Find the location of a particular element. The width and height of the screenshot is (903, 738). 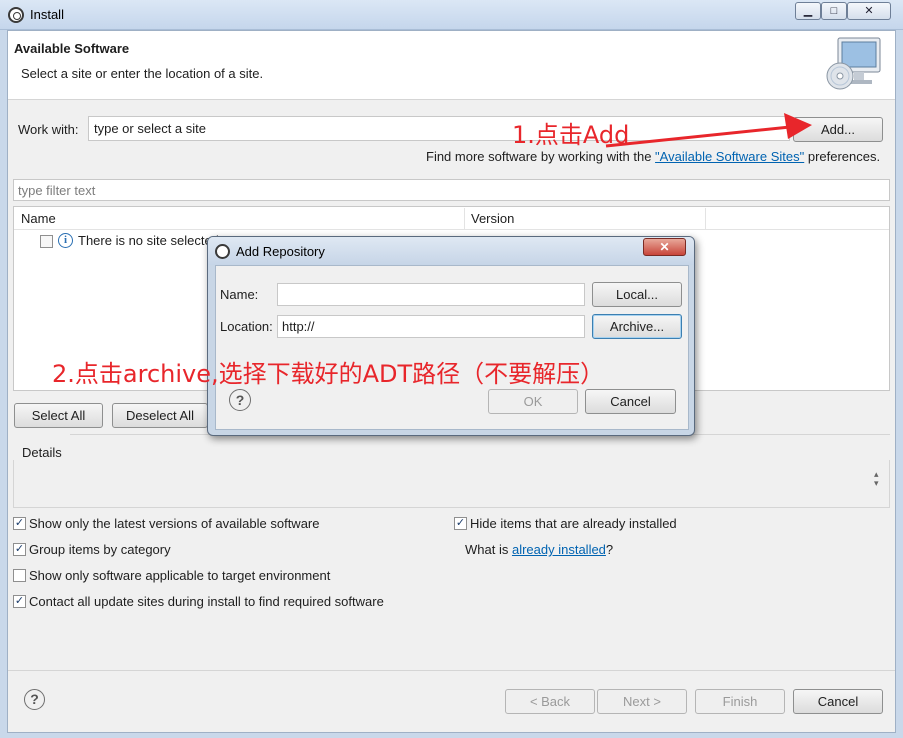

already-installed-prefix: What is is located at coordinates (488, 549).